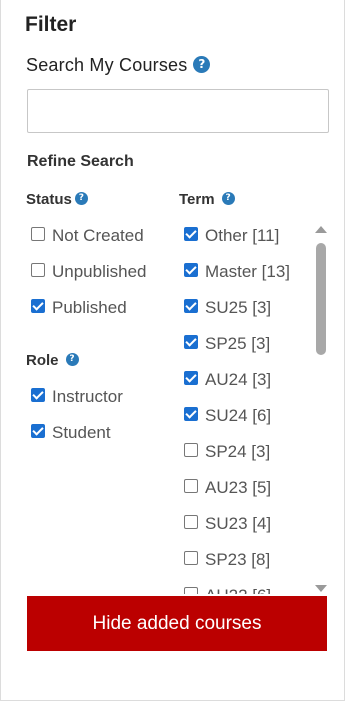 This screenshot has height=703, width=345. Describe the element at coordinates (107, 65) in the screenshot. I see `search-label-text: Search My Courses` at that location.